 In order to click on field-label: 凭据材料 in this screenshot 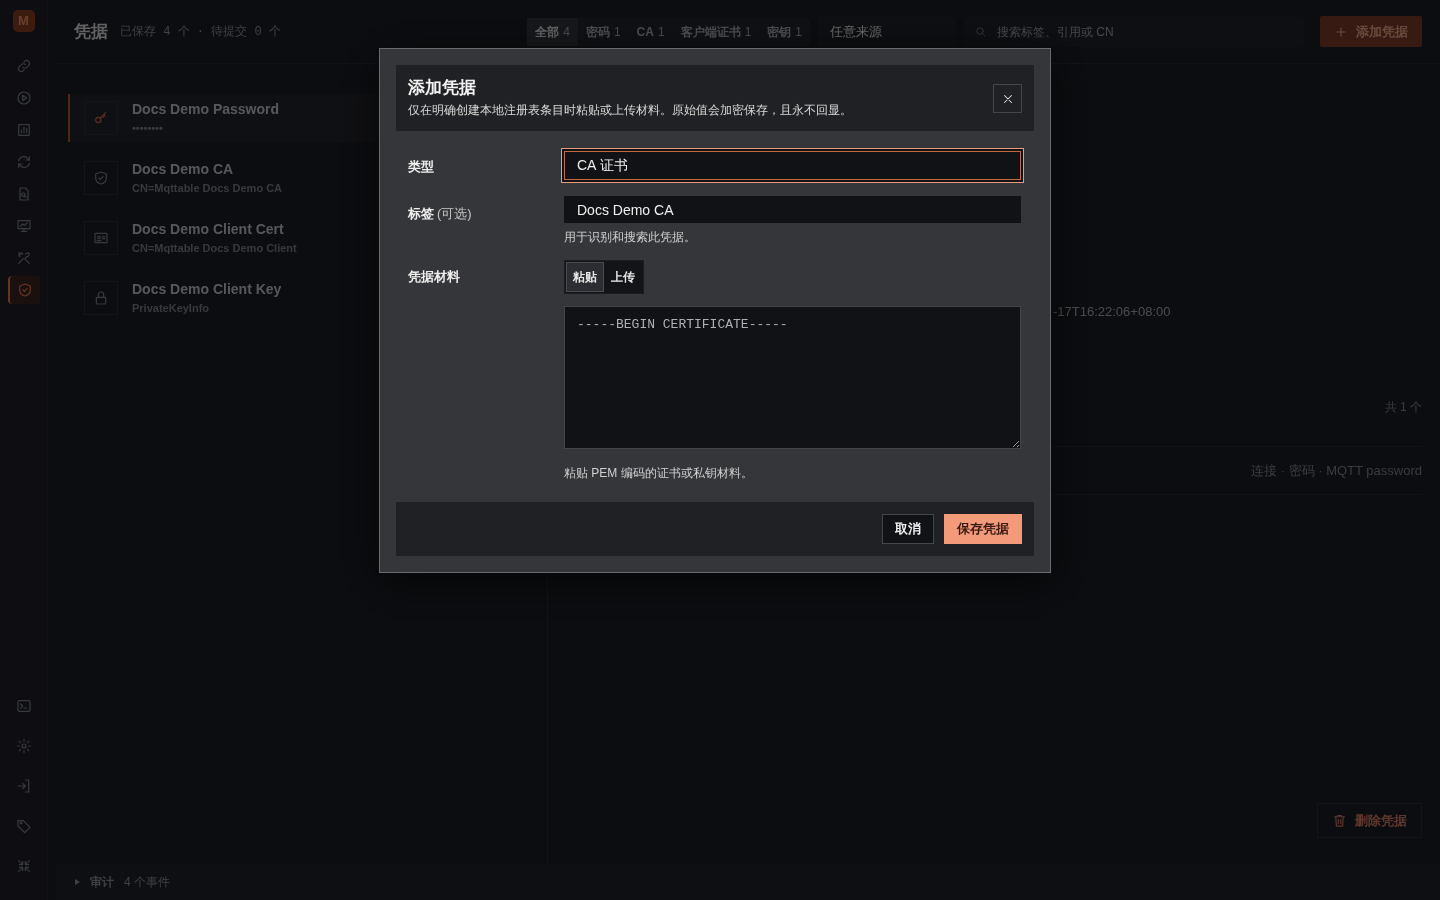, I will do `click(434, 277)`.